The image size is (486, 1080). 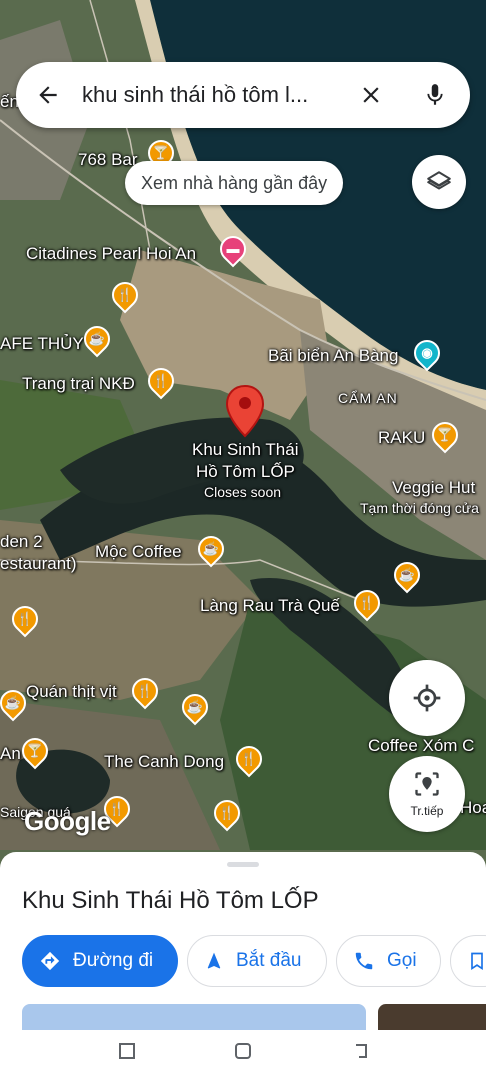 I want to click on directions-icon, so click(x=50, y=961).